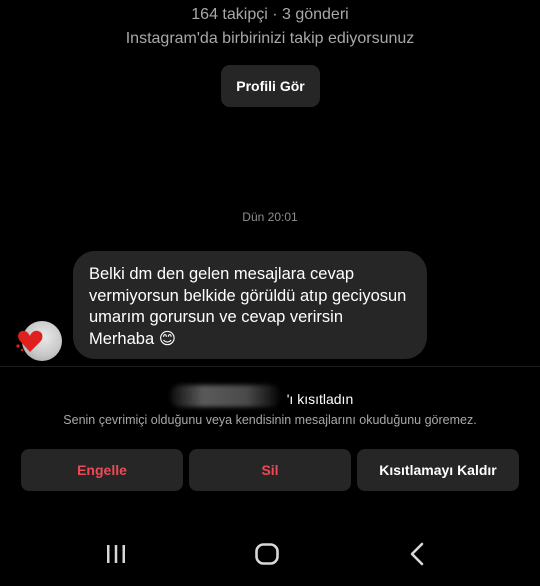  Describe the element at coordinates (270, 86) in the screenshot. I see `view-profile-button: Profili Gör` at that location.